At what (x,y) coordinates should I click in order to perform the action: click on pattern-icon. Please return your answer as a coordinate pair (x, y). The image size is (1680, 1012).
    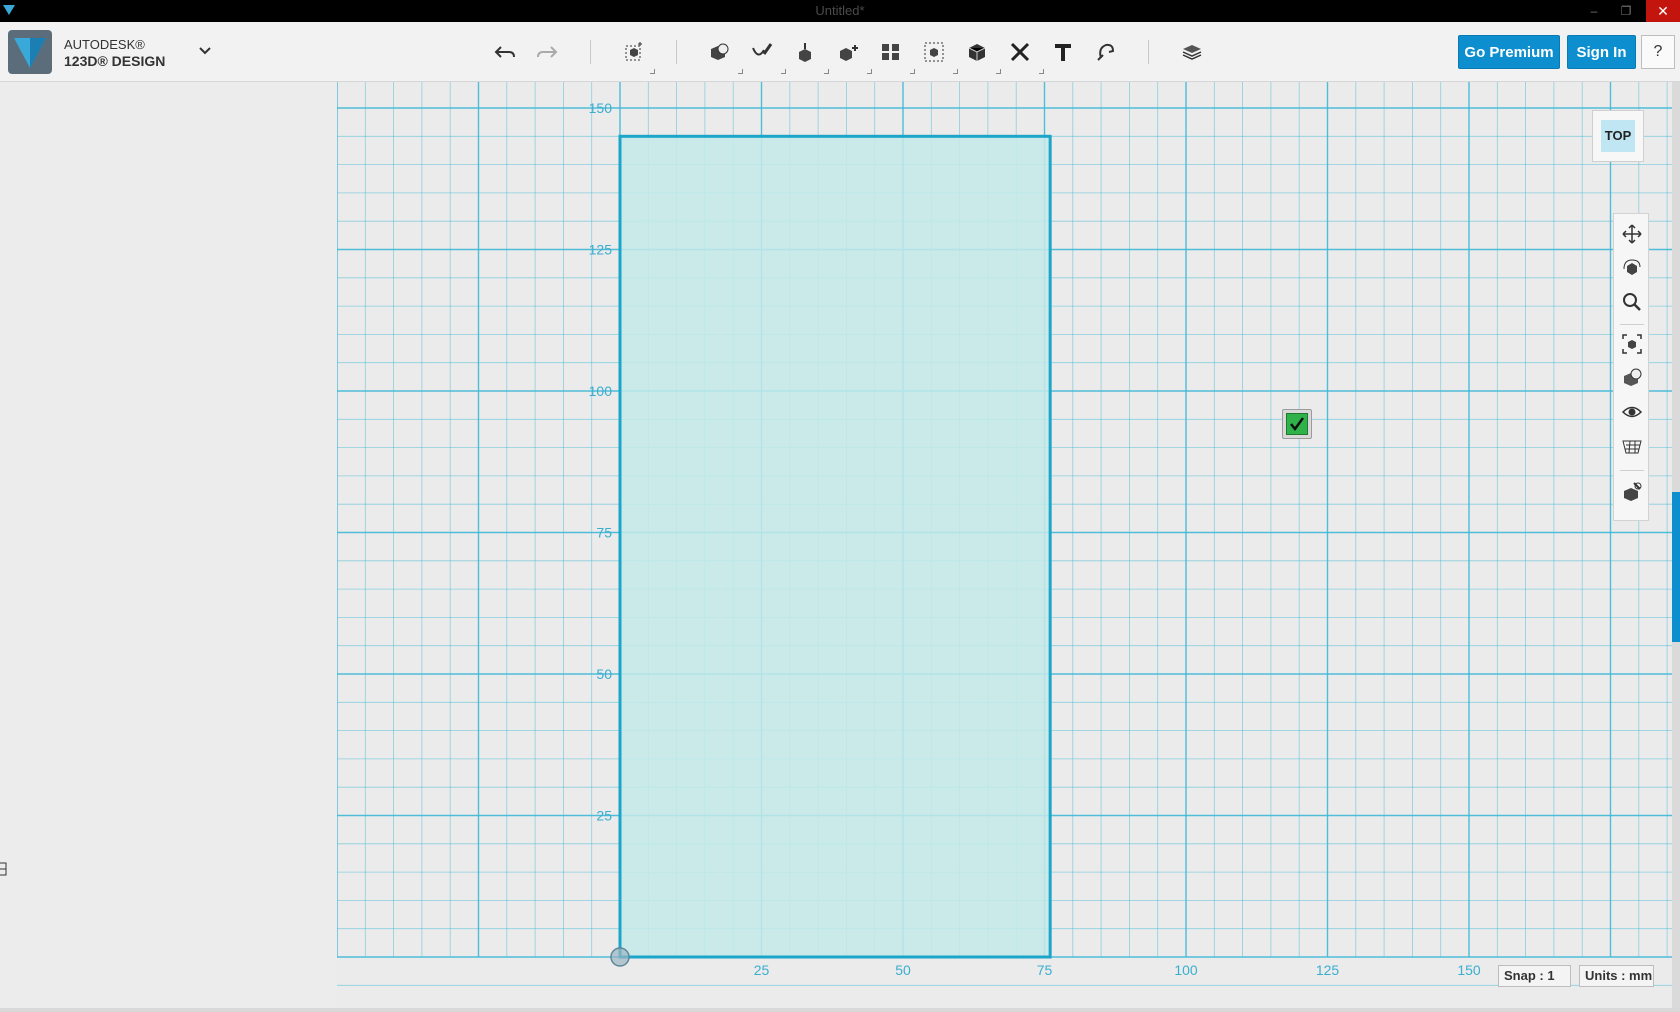
    Looking at the image, I should click on (890, 52).